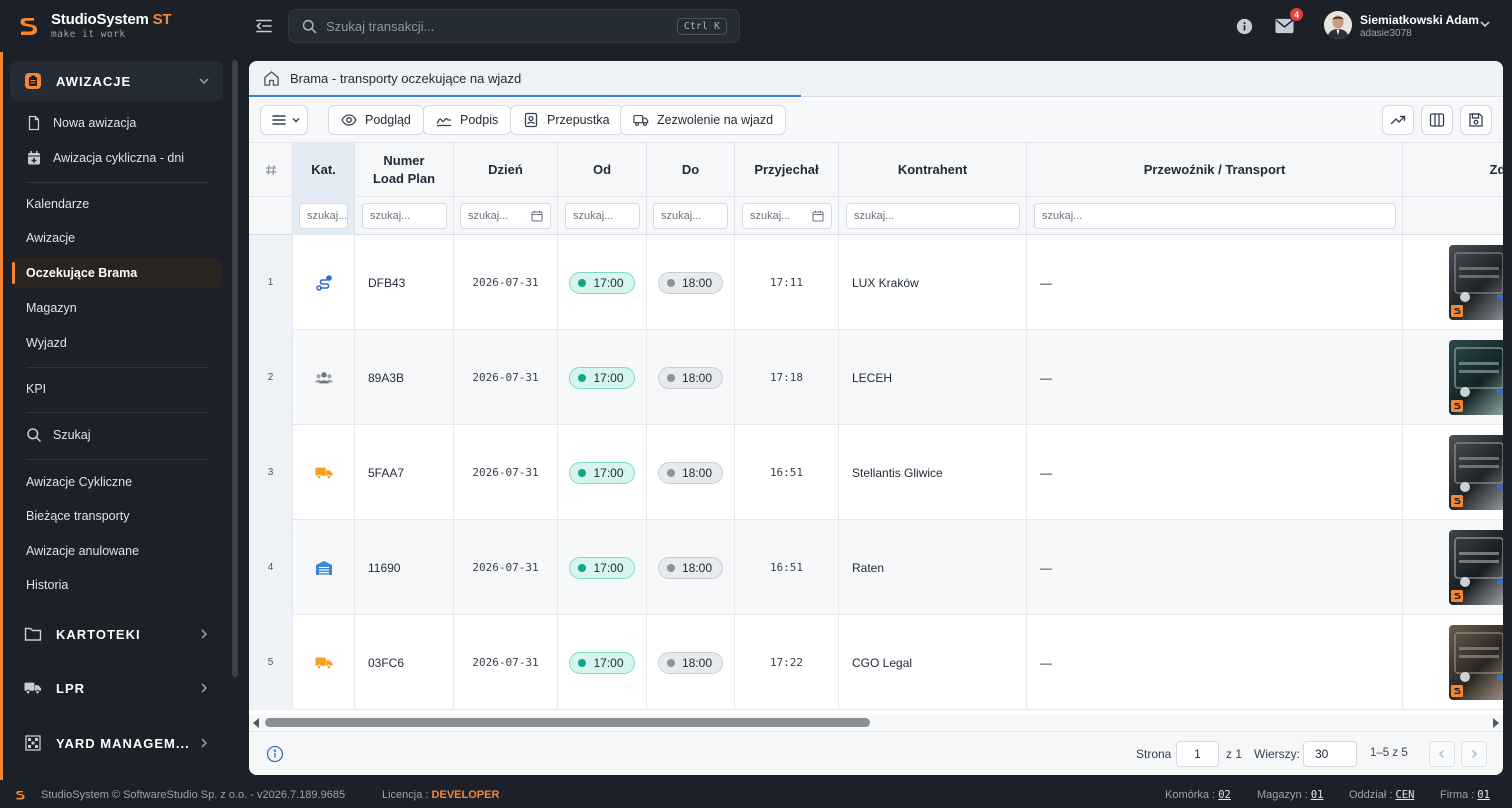  I want to click on prev-page-button, so click(1442, 754).